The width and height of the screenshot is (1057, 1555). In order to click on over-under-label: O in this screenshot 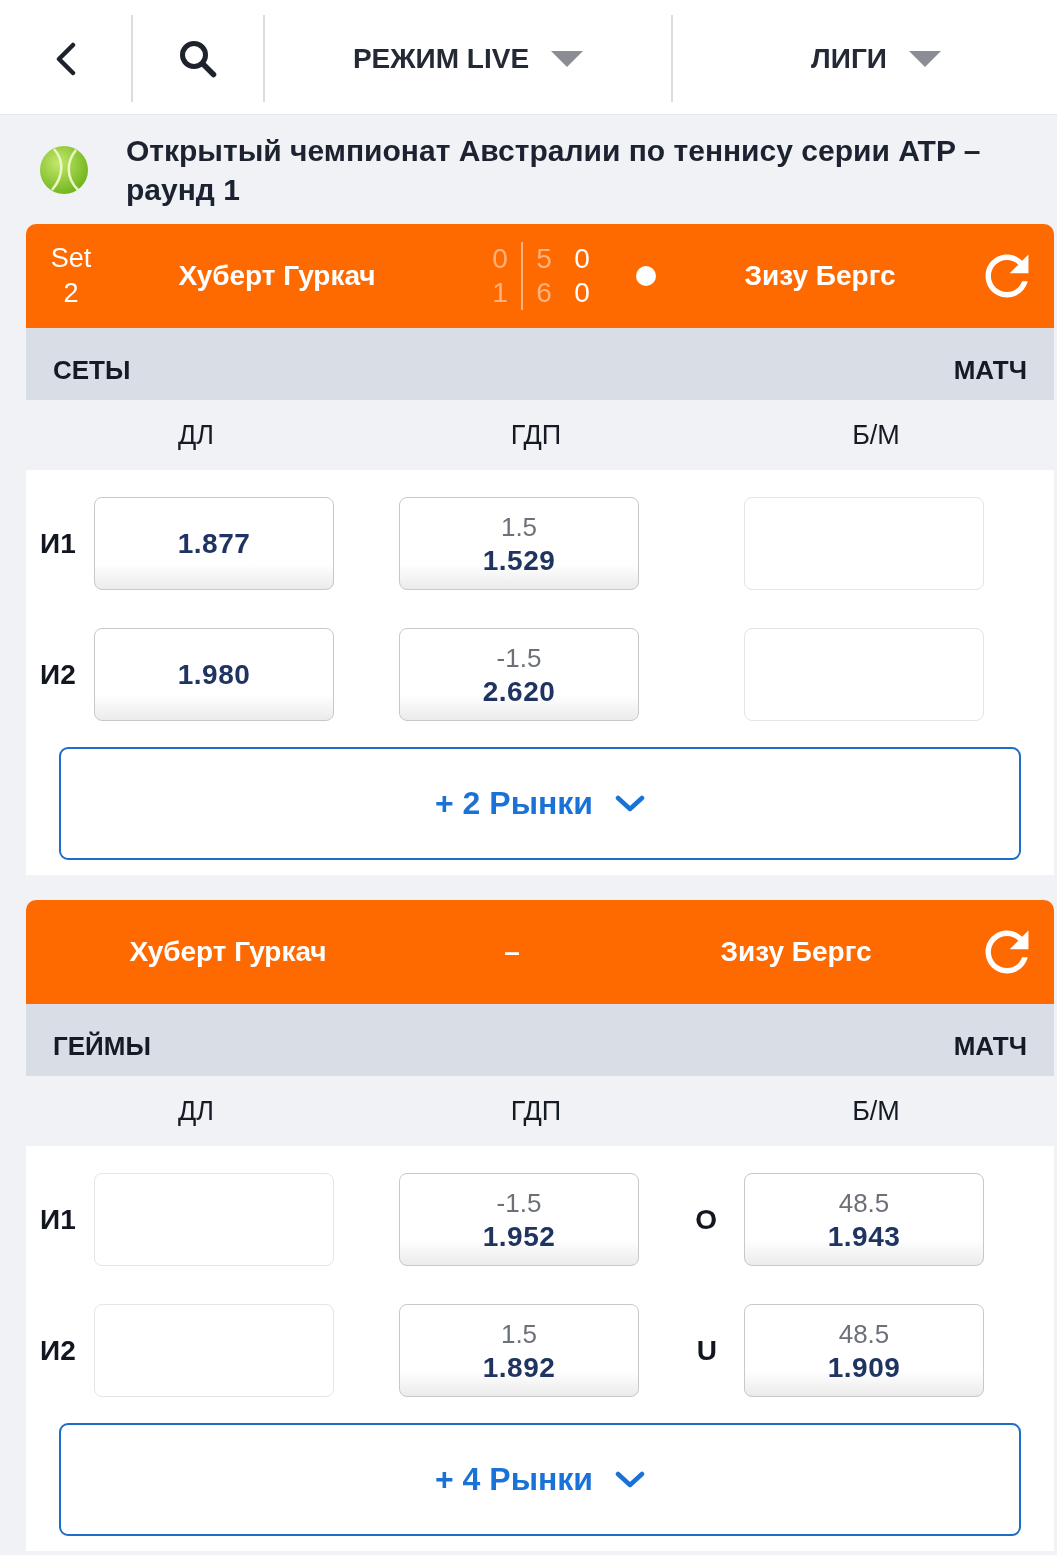, I will do `click(706, 1219)`.